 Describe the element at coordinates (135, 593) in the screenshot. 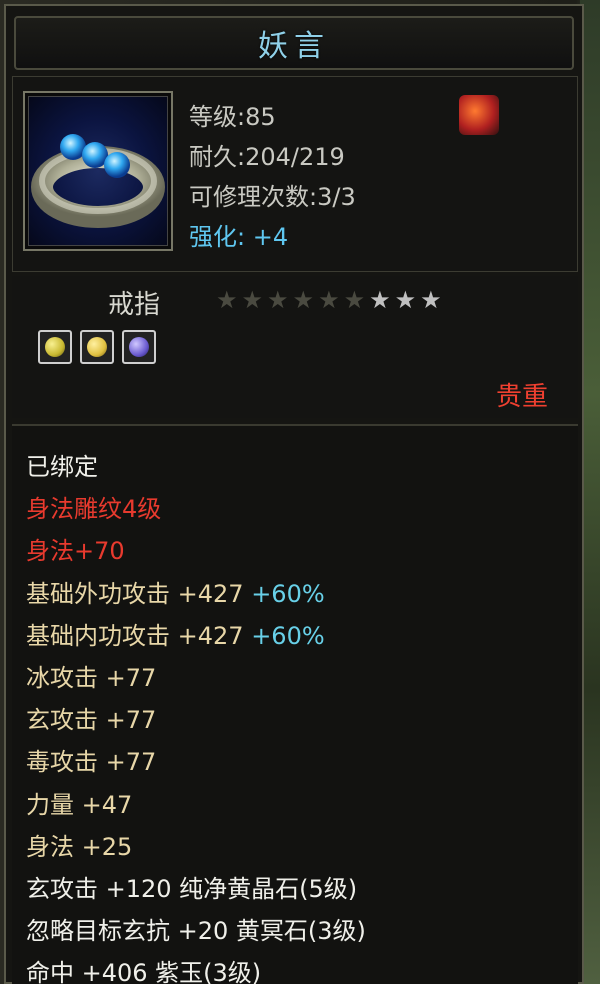

I see `outer-attack: 基础外功攻击 +427` at that location.